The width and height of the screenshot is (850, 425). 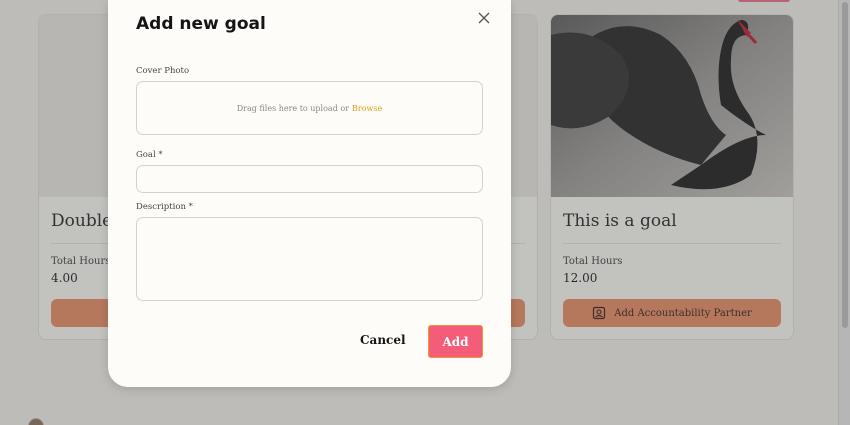 I want to click on add-button: Add, so click(x=455, y=341).